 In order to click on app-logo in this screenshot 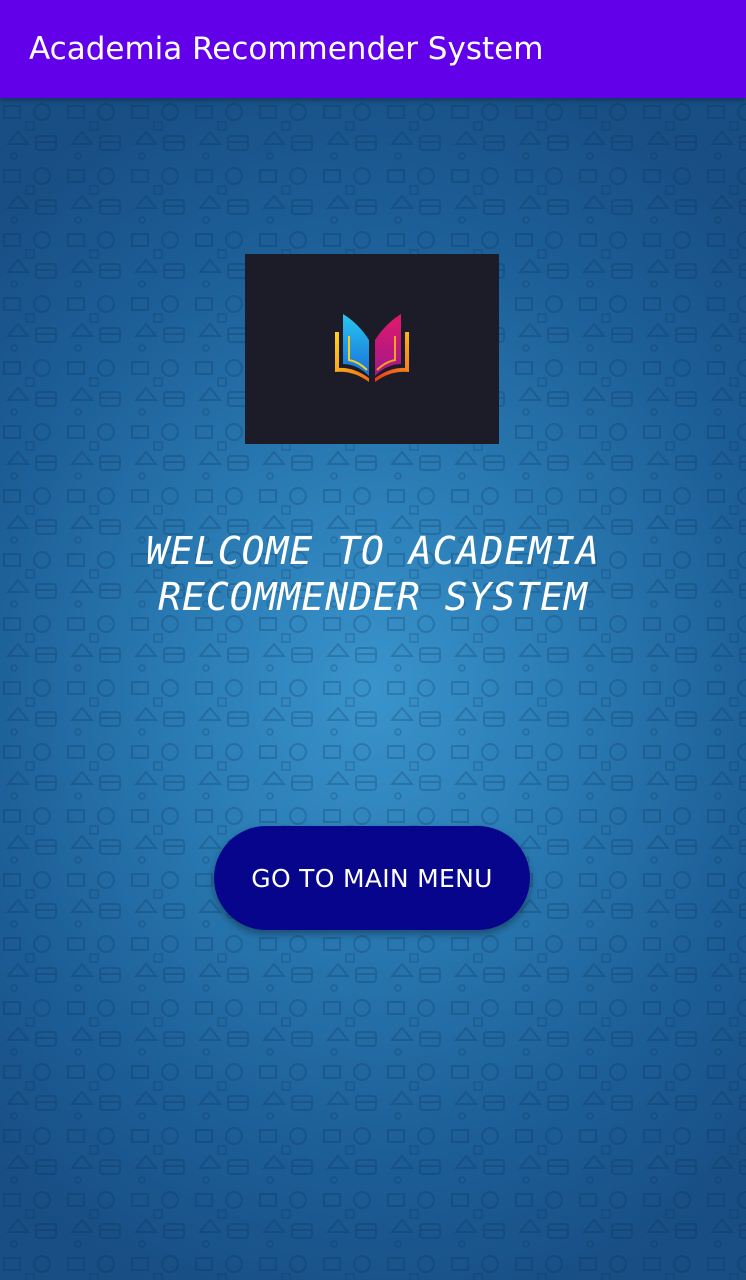, I will do `click(372, 349)`.